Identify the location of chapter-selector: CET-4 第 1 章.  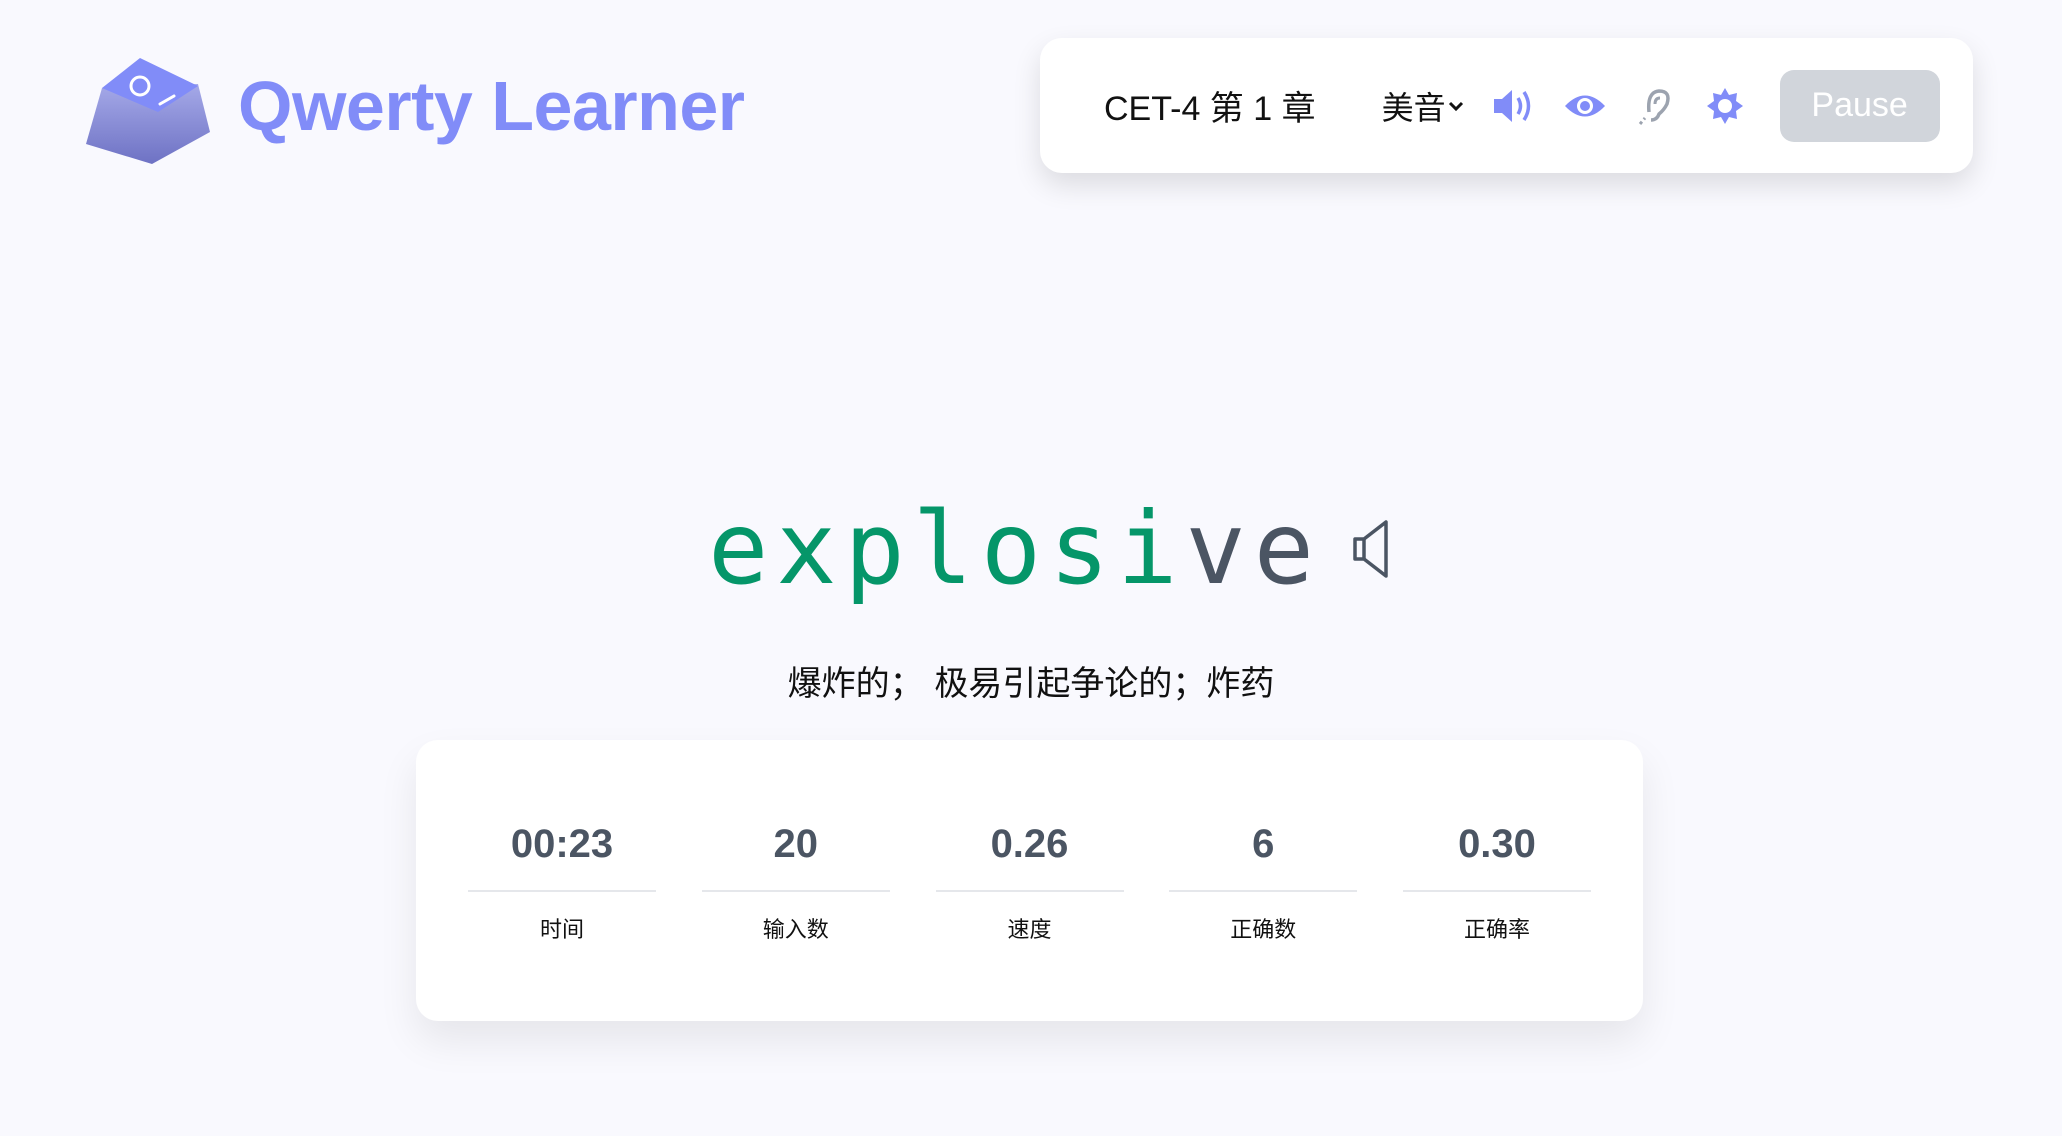
(1210, 105).